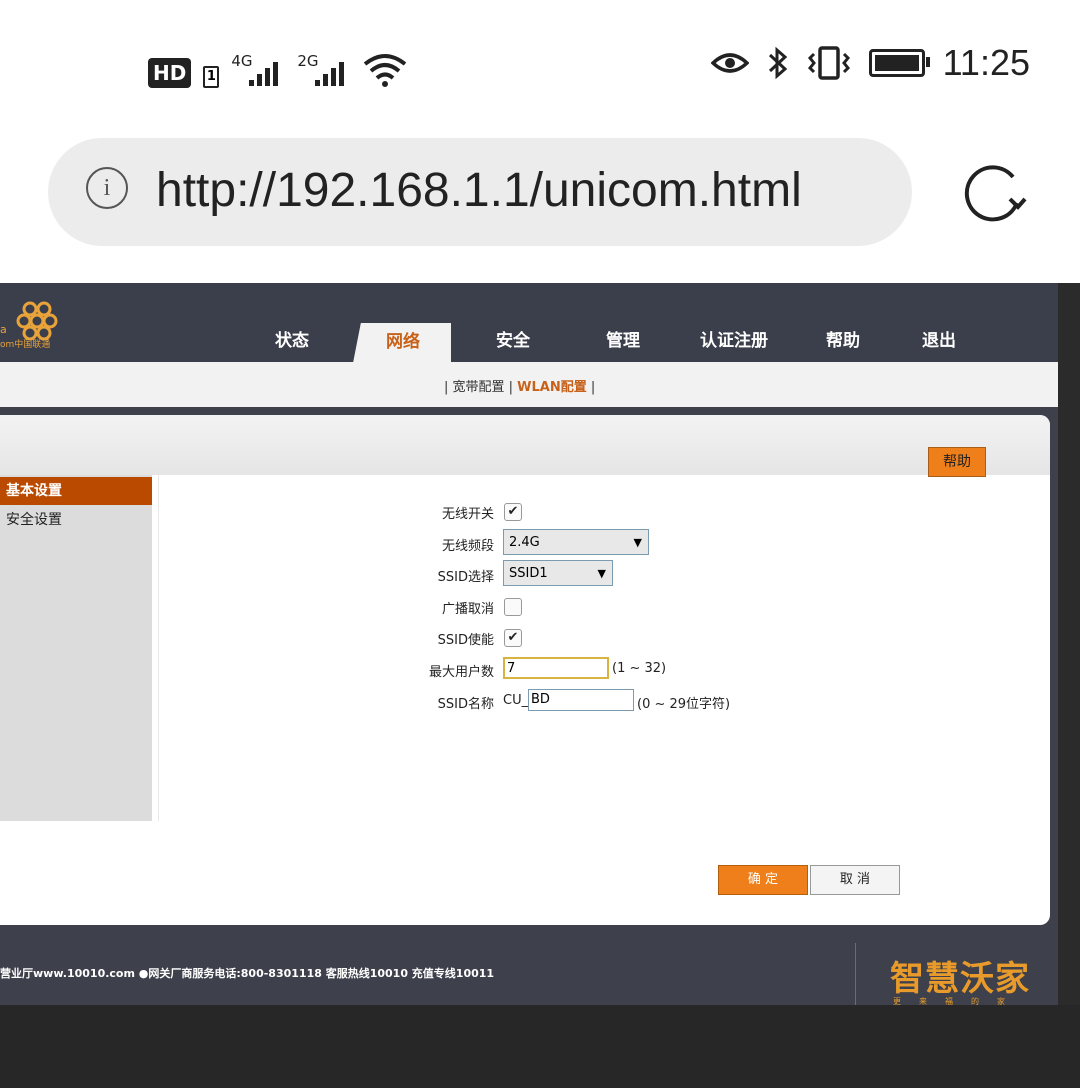 The width and height of the screenshot is (1080, 1088). Describe the element at coordinates (292, 338) in the screenshot. I see `nav-status: 状态` at that location.